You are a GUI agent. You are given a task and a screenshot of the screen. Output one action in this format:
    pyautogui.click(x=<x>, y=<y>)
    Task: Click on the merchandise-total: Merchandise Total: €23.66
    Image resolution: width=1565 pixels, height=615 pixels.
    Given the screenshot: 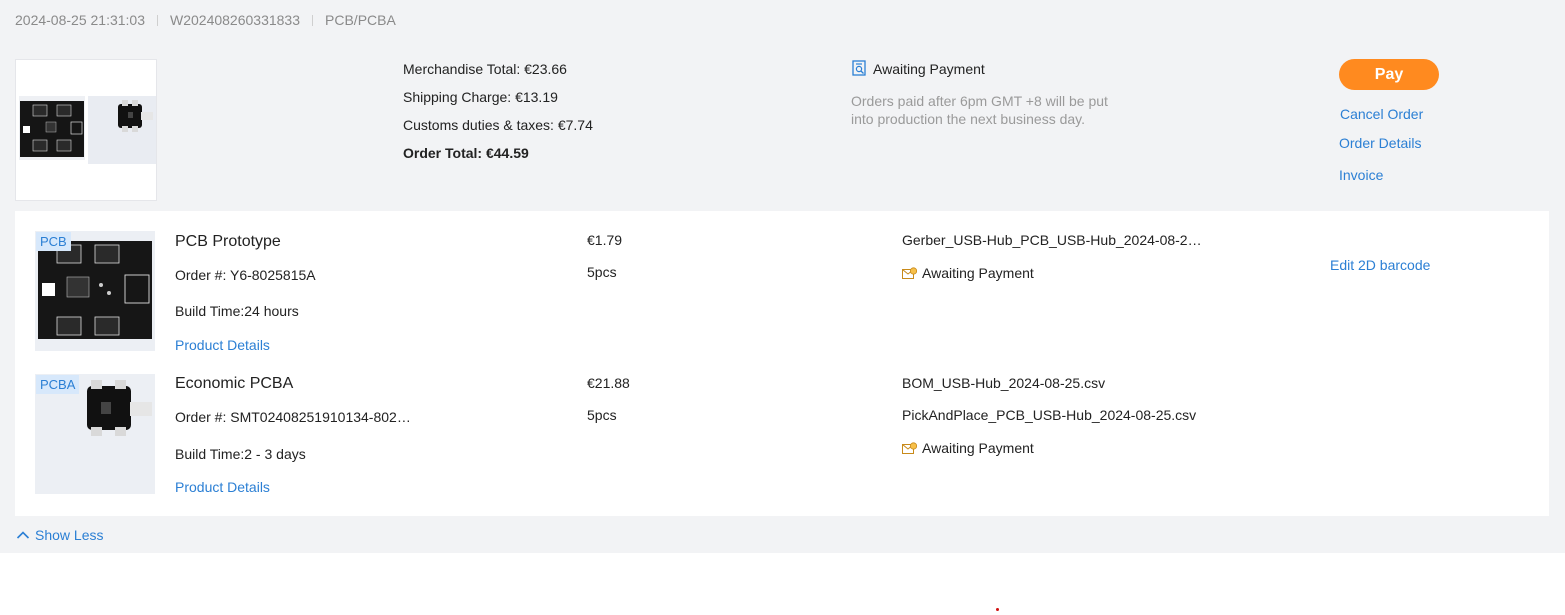 What is the action you would take?
    pyautogui.click(x=485, y=69)
    